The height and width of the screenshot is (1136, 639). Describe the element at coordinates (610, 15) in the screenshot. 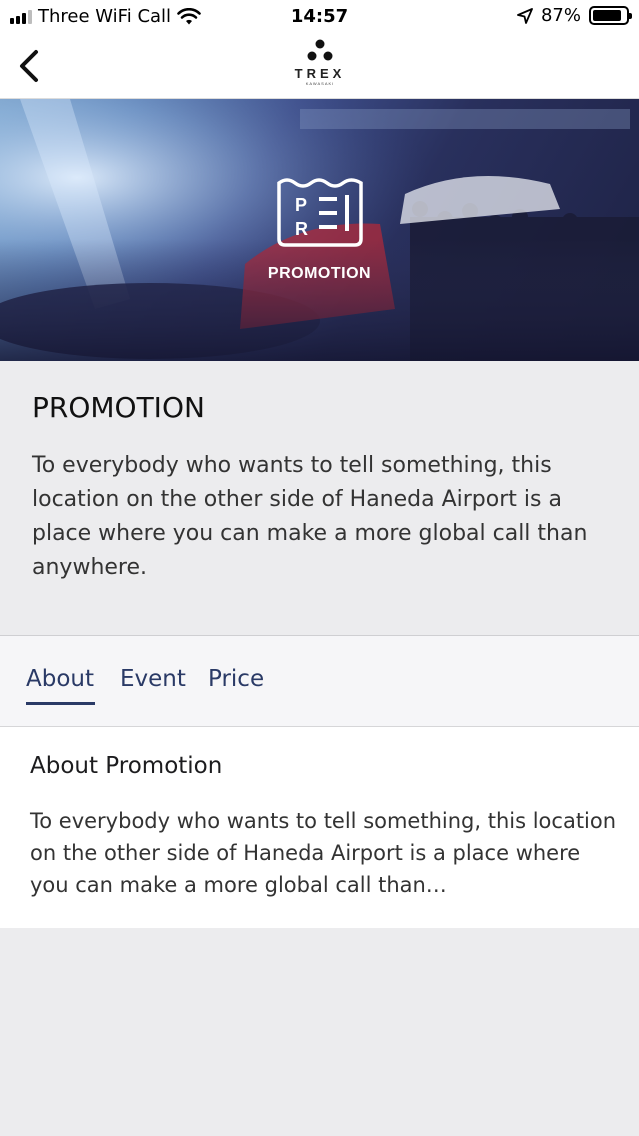

I see `battery-icon` at that location.